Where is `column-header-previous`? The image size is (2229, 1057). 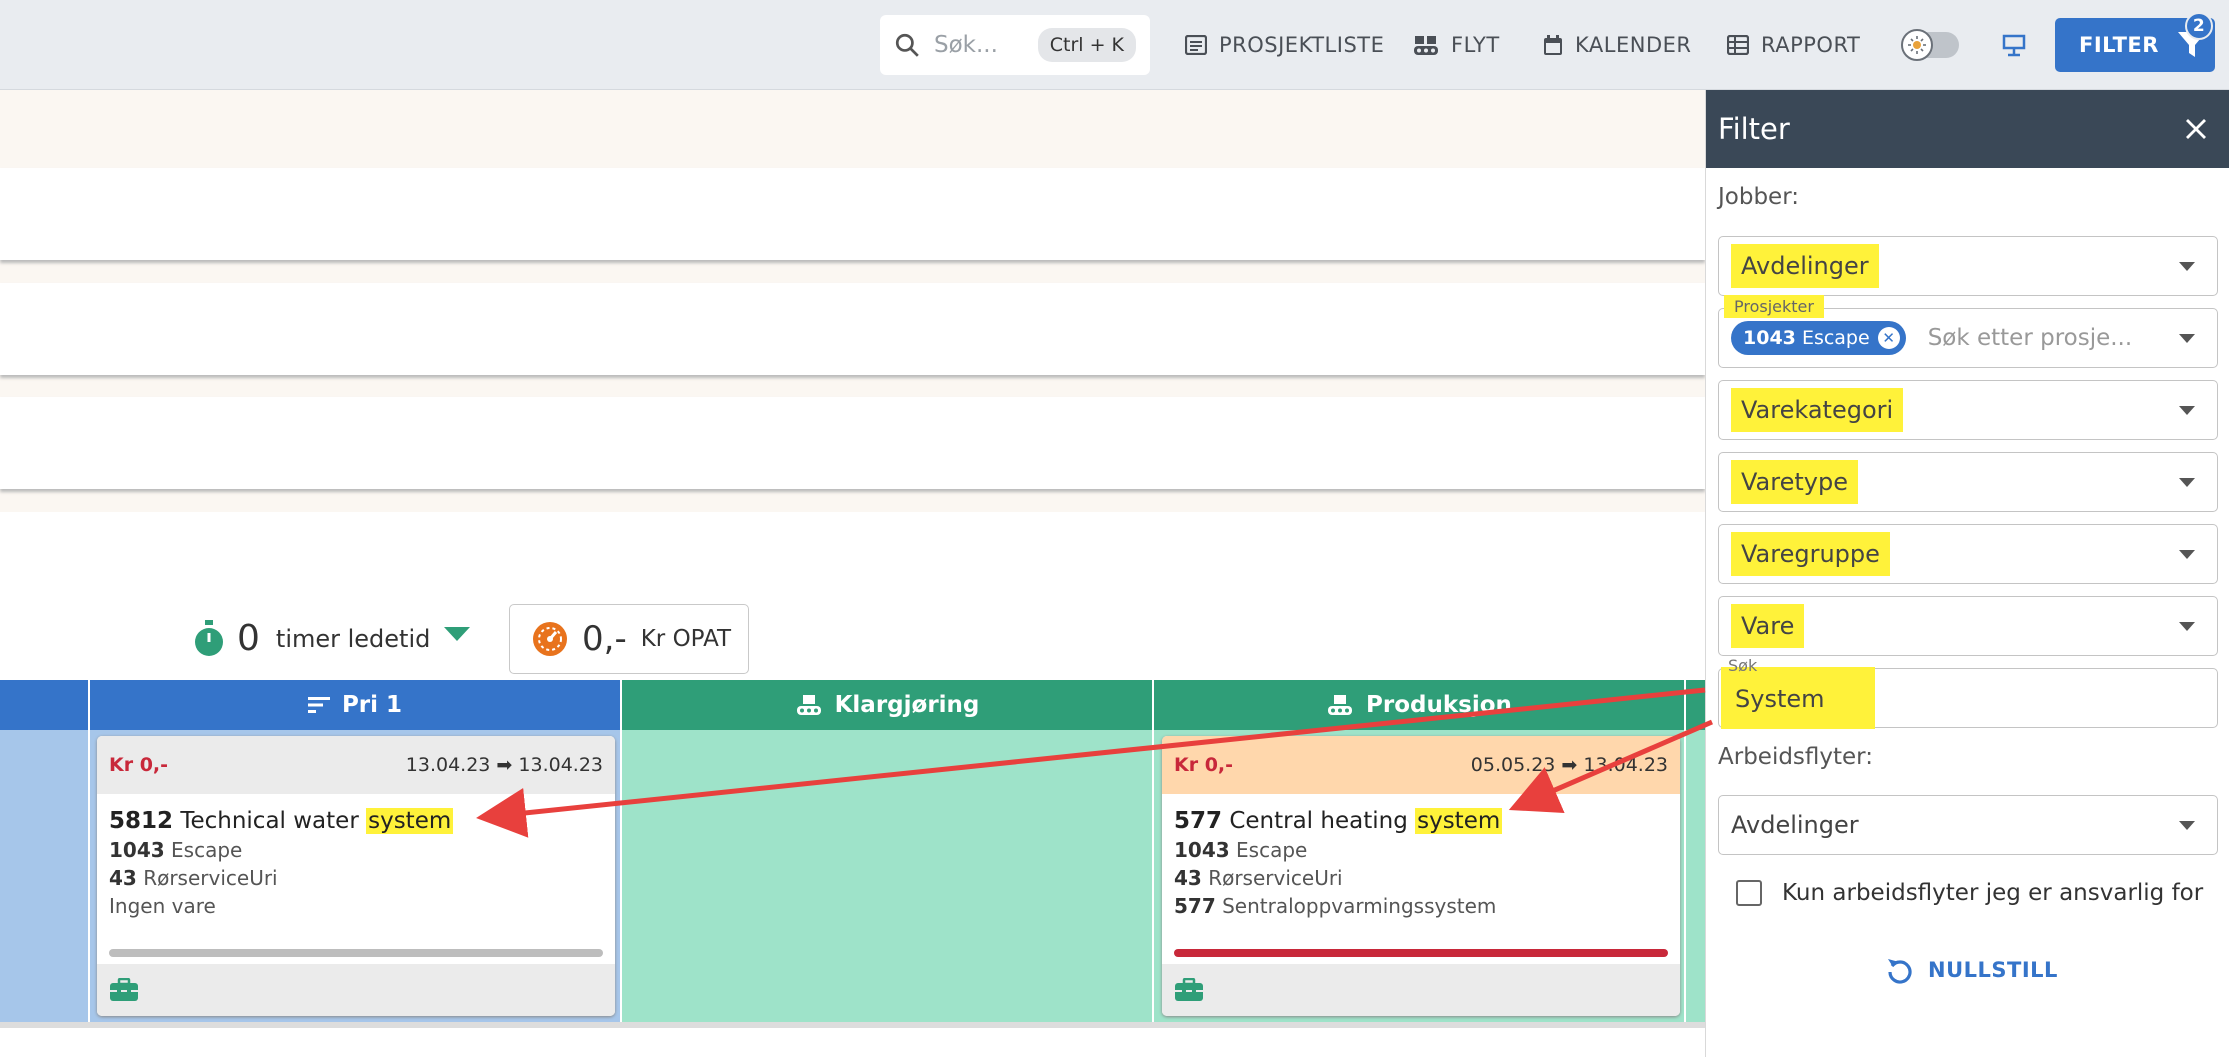 column-header-previous is located at coordinates (44, 705).